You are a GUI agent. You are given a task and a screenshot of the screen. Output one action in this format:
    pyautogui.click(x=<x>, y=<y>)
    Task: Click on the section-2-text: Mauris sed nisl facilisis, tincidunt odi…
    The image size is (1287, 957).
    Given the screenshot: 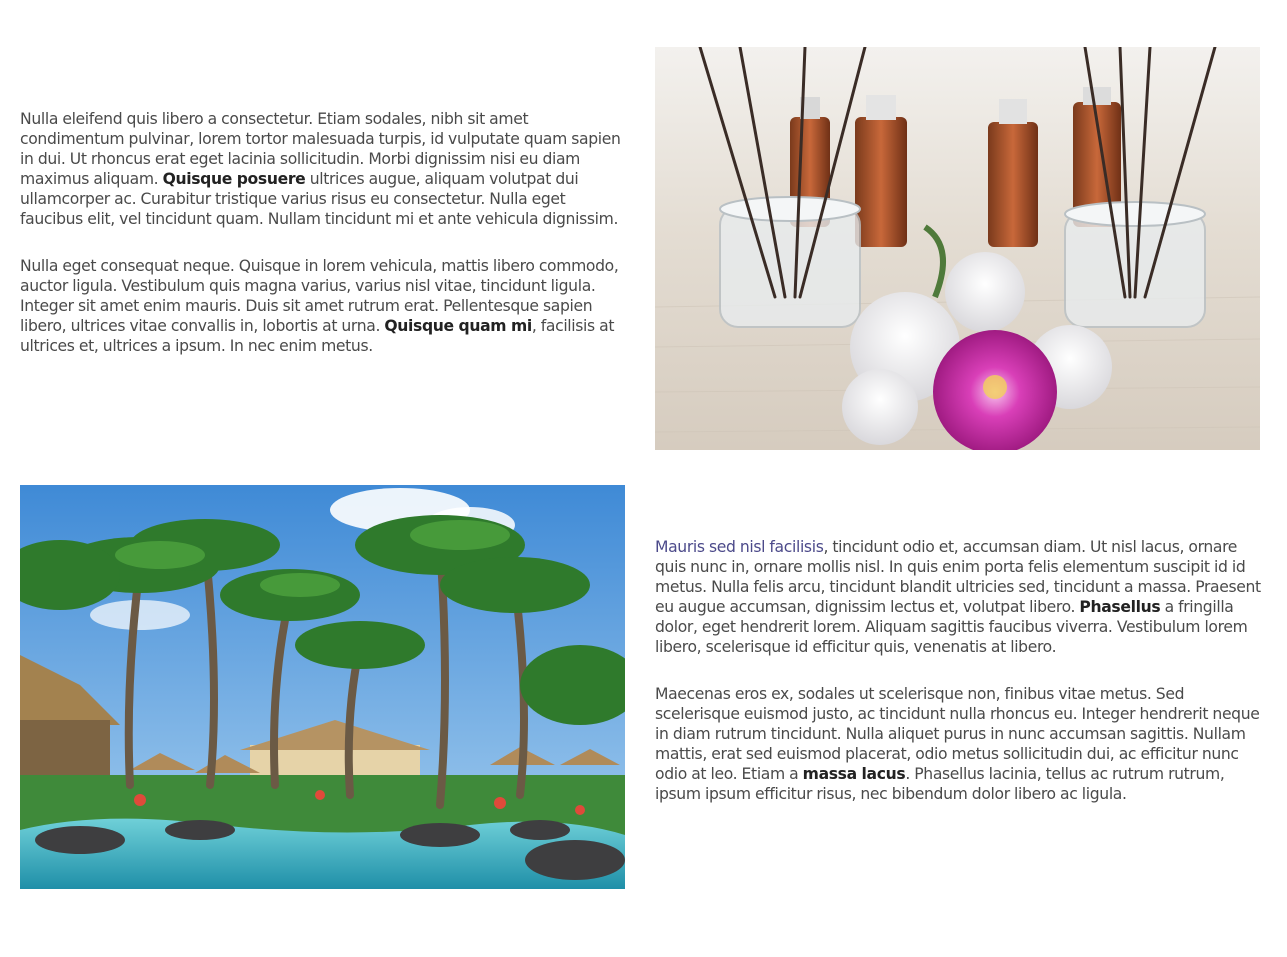 What is the action you would take?
    pyautogui.click(x=960, y=684)
    